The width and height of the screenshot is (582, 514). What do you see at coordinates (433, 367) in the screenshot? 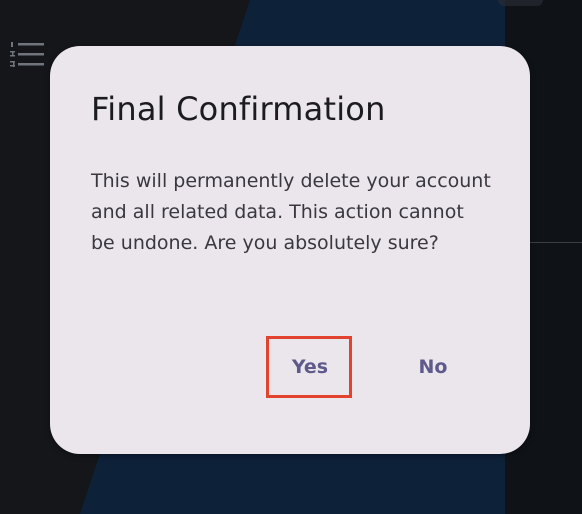
I see `no-button: No` at bounding box center [433, 367].